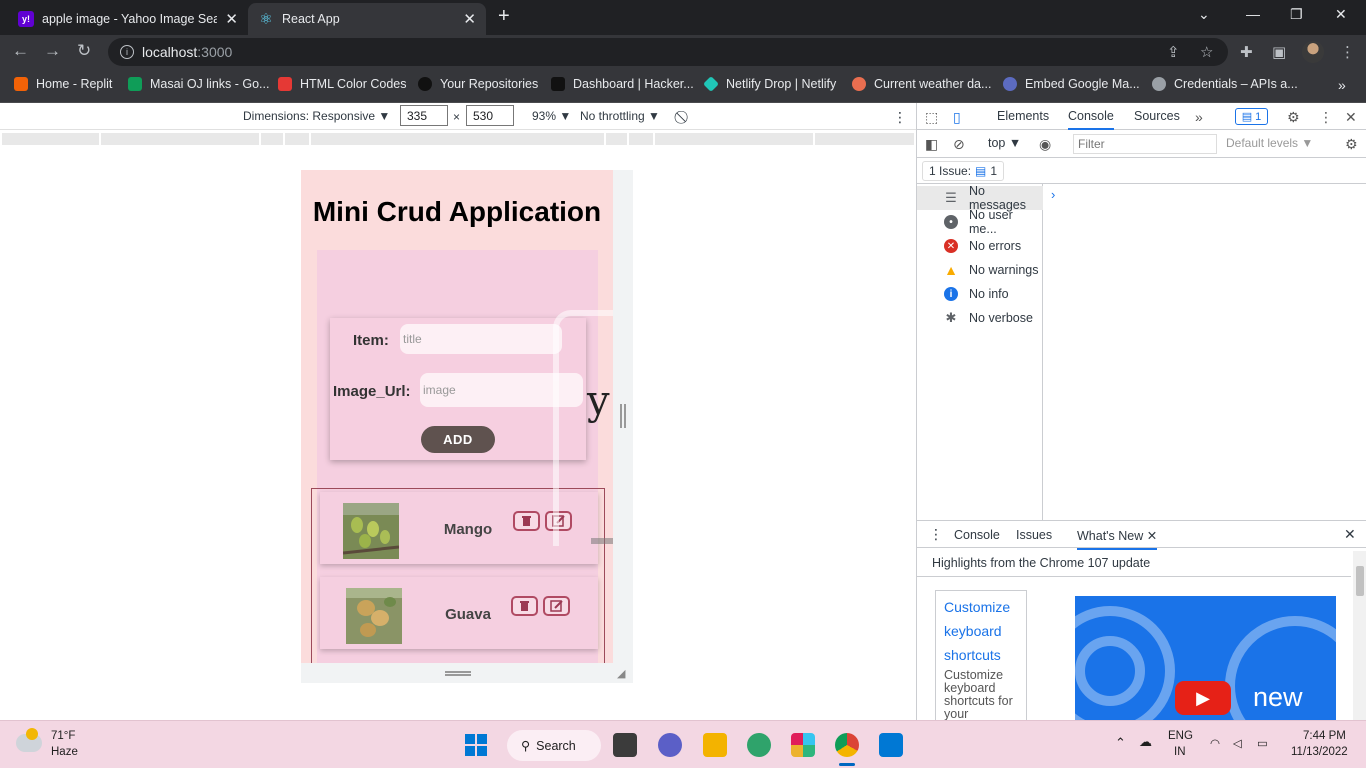 Image resolution: width=1366 pixels, height=768 pixels. What do you see at coordinates (621, 673) in the screenshot?
I see `resize-corner-icon: ◢` at bounding box center [621, 673].